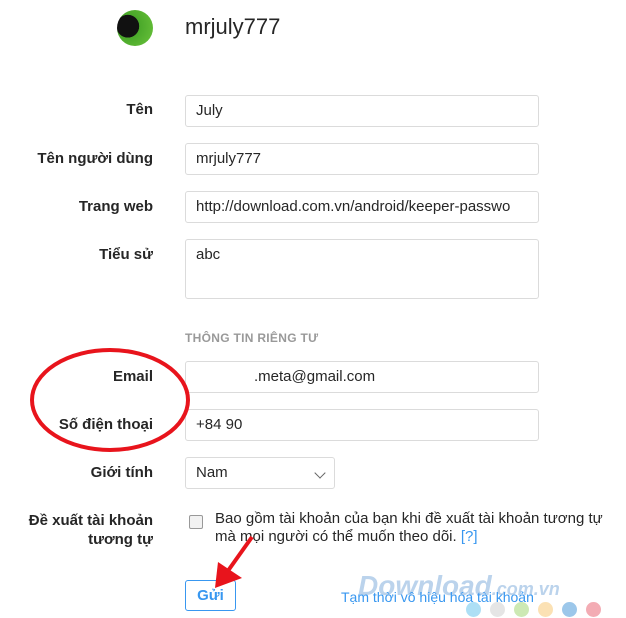 The height and width of the screenshot is (618, 626). Describe the element at coordinates (110, 400) in the screenshot. I see `highlight-circle` at that location.